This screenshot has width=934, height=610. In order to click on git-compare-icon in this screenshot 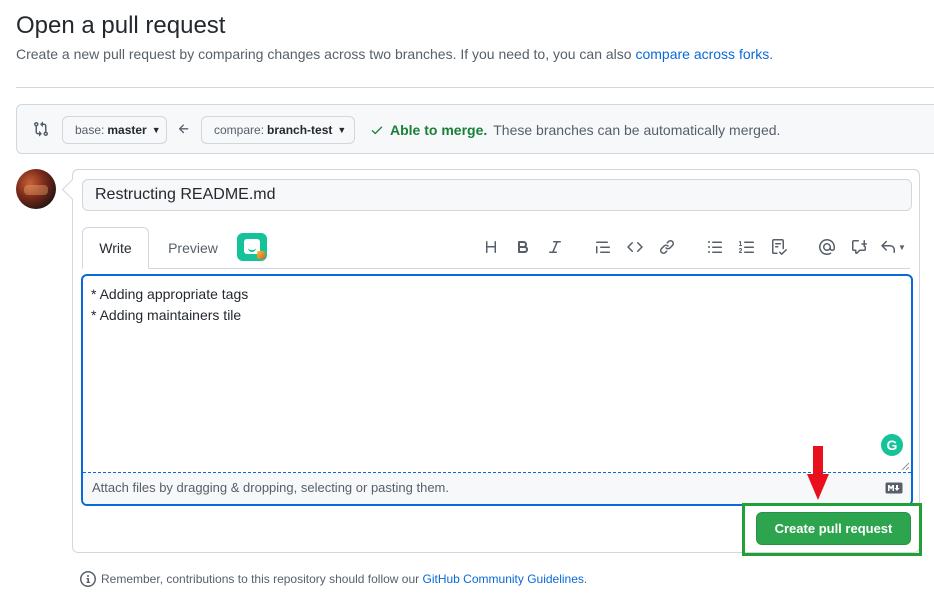, I will do `click(41, 129)`.